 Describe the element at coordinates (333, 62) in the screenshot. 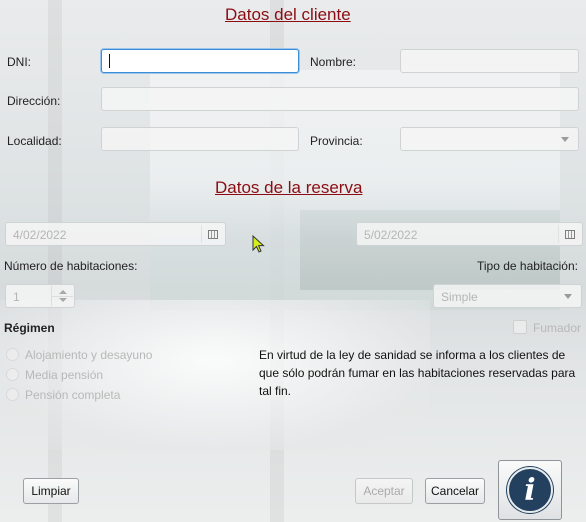

I see `nombre-label: Nombre:` at that location.